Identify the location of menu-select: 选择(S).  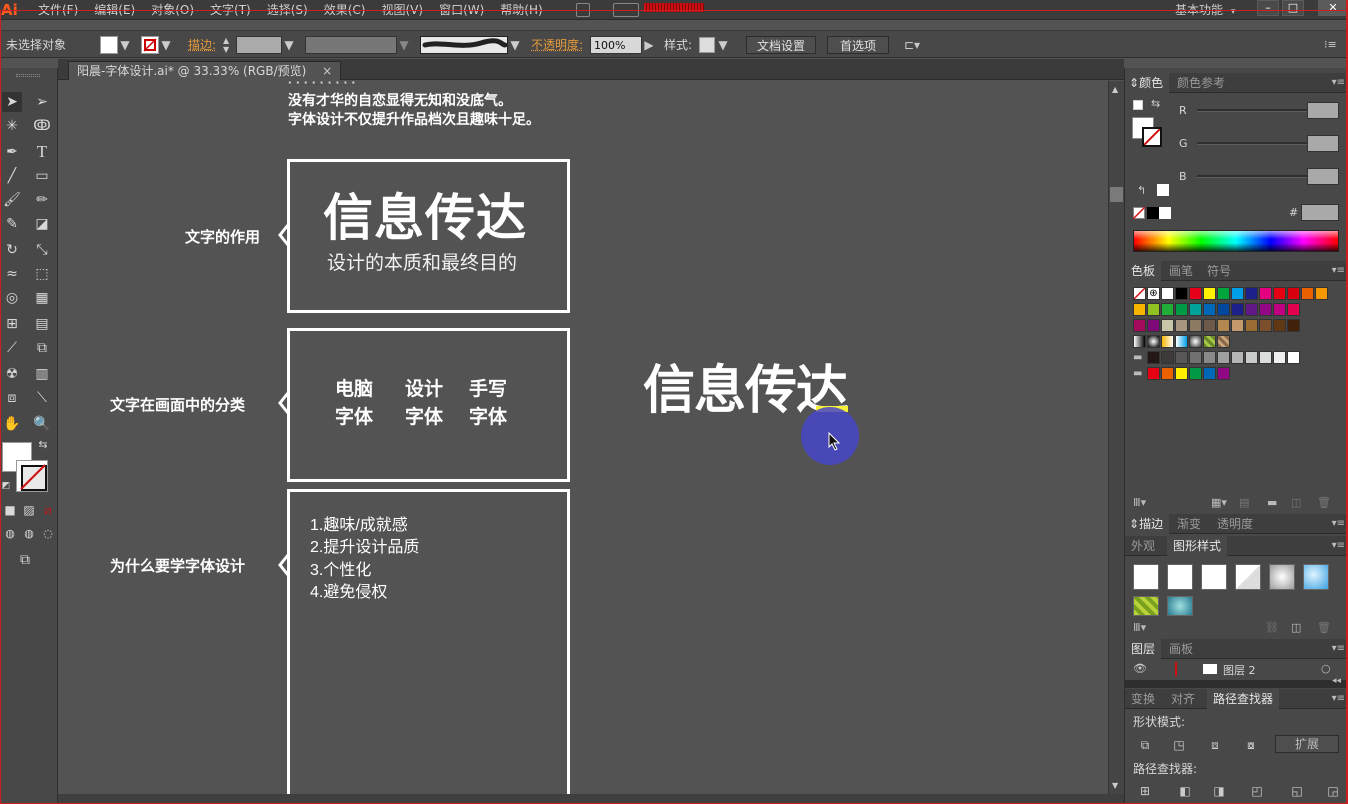
(287, 10).